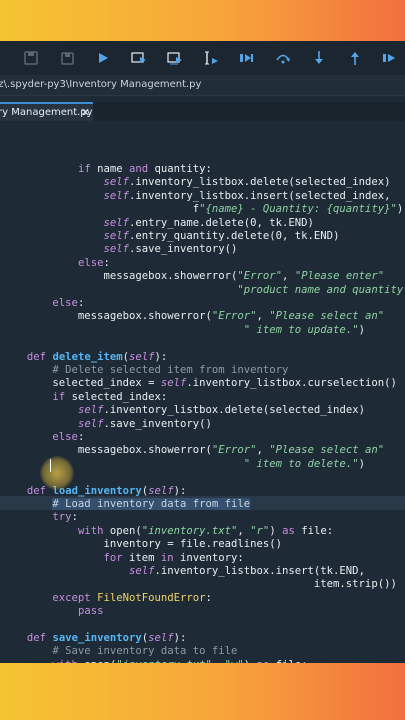 The image size is (405, 720). Describe the element at coordinates (85, 112) in the screenshot. I see `close-icon: ✕` at that location.